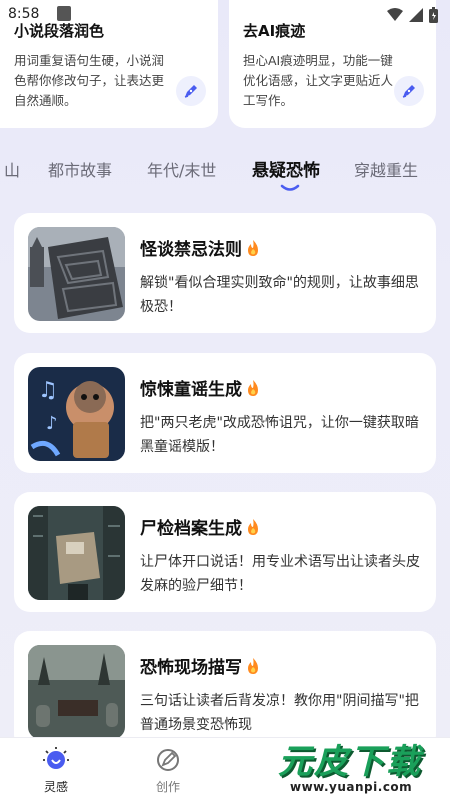 This screenshot has width=450, height=800. I want to click on battery-icon, so click(433, 15).